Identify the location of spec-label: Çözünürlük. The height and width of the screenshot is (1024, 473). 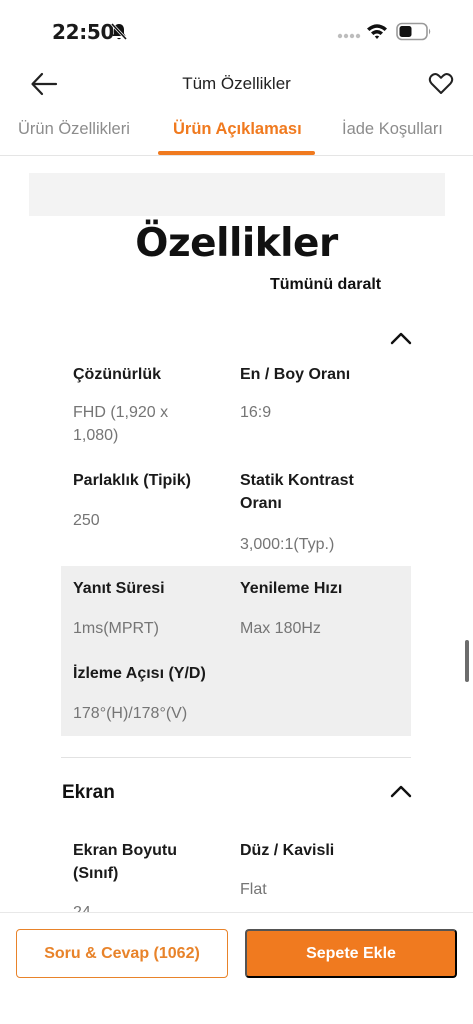
(117, 374).